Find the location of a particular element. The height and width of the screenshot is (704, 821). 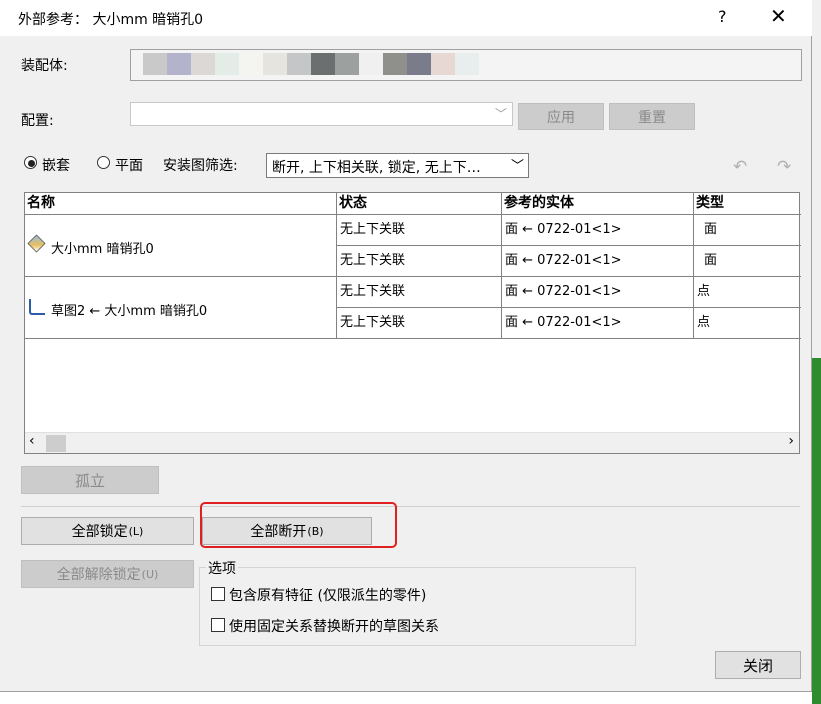

group-name-text: 大小mm 暗销孔0 is located at coordinates (102, 249).